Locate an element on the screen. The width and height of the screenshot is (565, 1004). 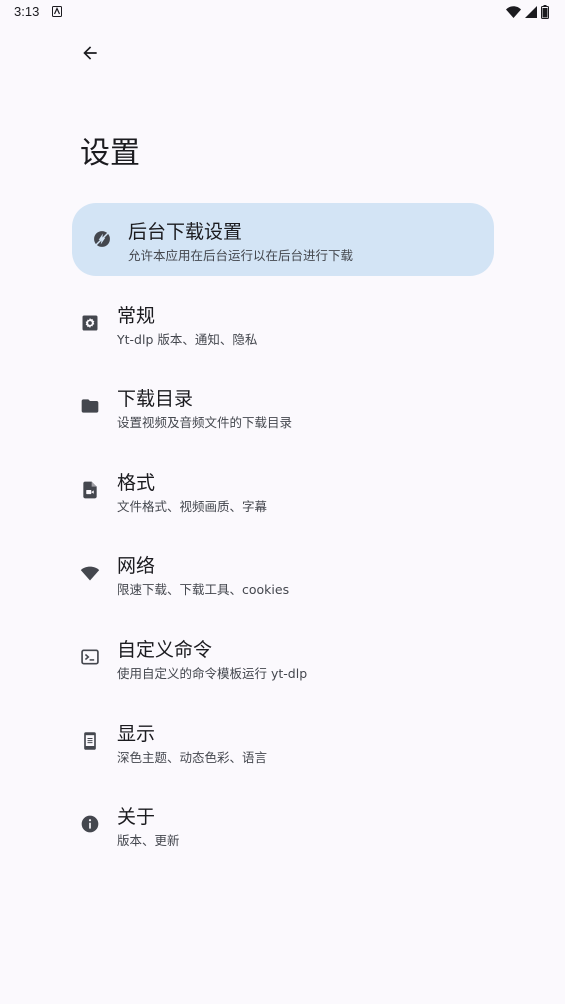
page-title: 设置 is located at coordinates (110, 153).